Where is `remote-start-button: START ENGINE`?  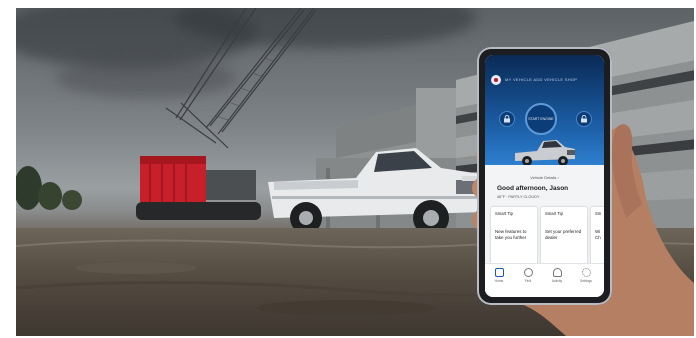
remote-start-button: START ENGINE is located at coordinates (541, 119).